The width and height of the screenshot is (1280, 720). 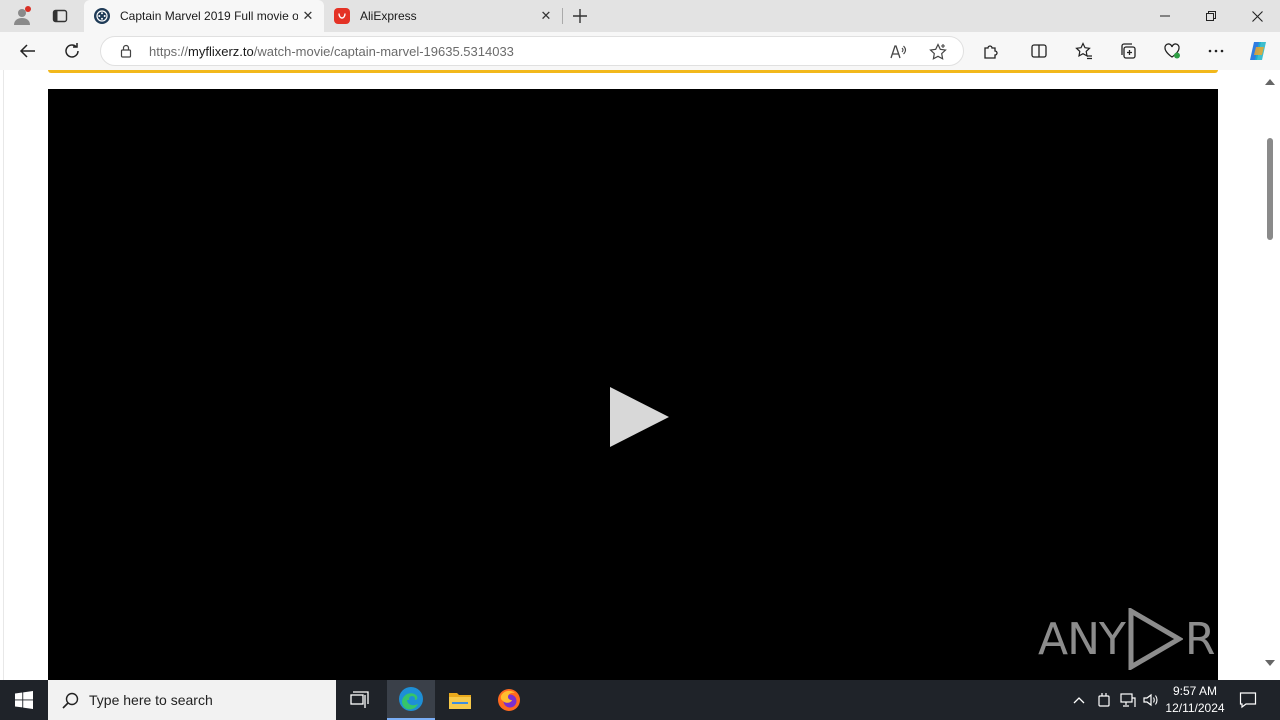 I want to click on collections-icon, so click(x=1128, y=51).